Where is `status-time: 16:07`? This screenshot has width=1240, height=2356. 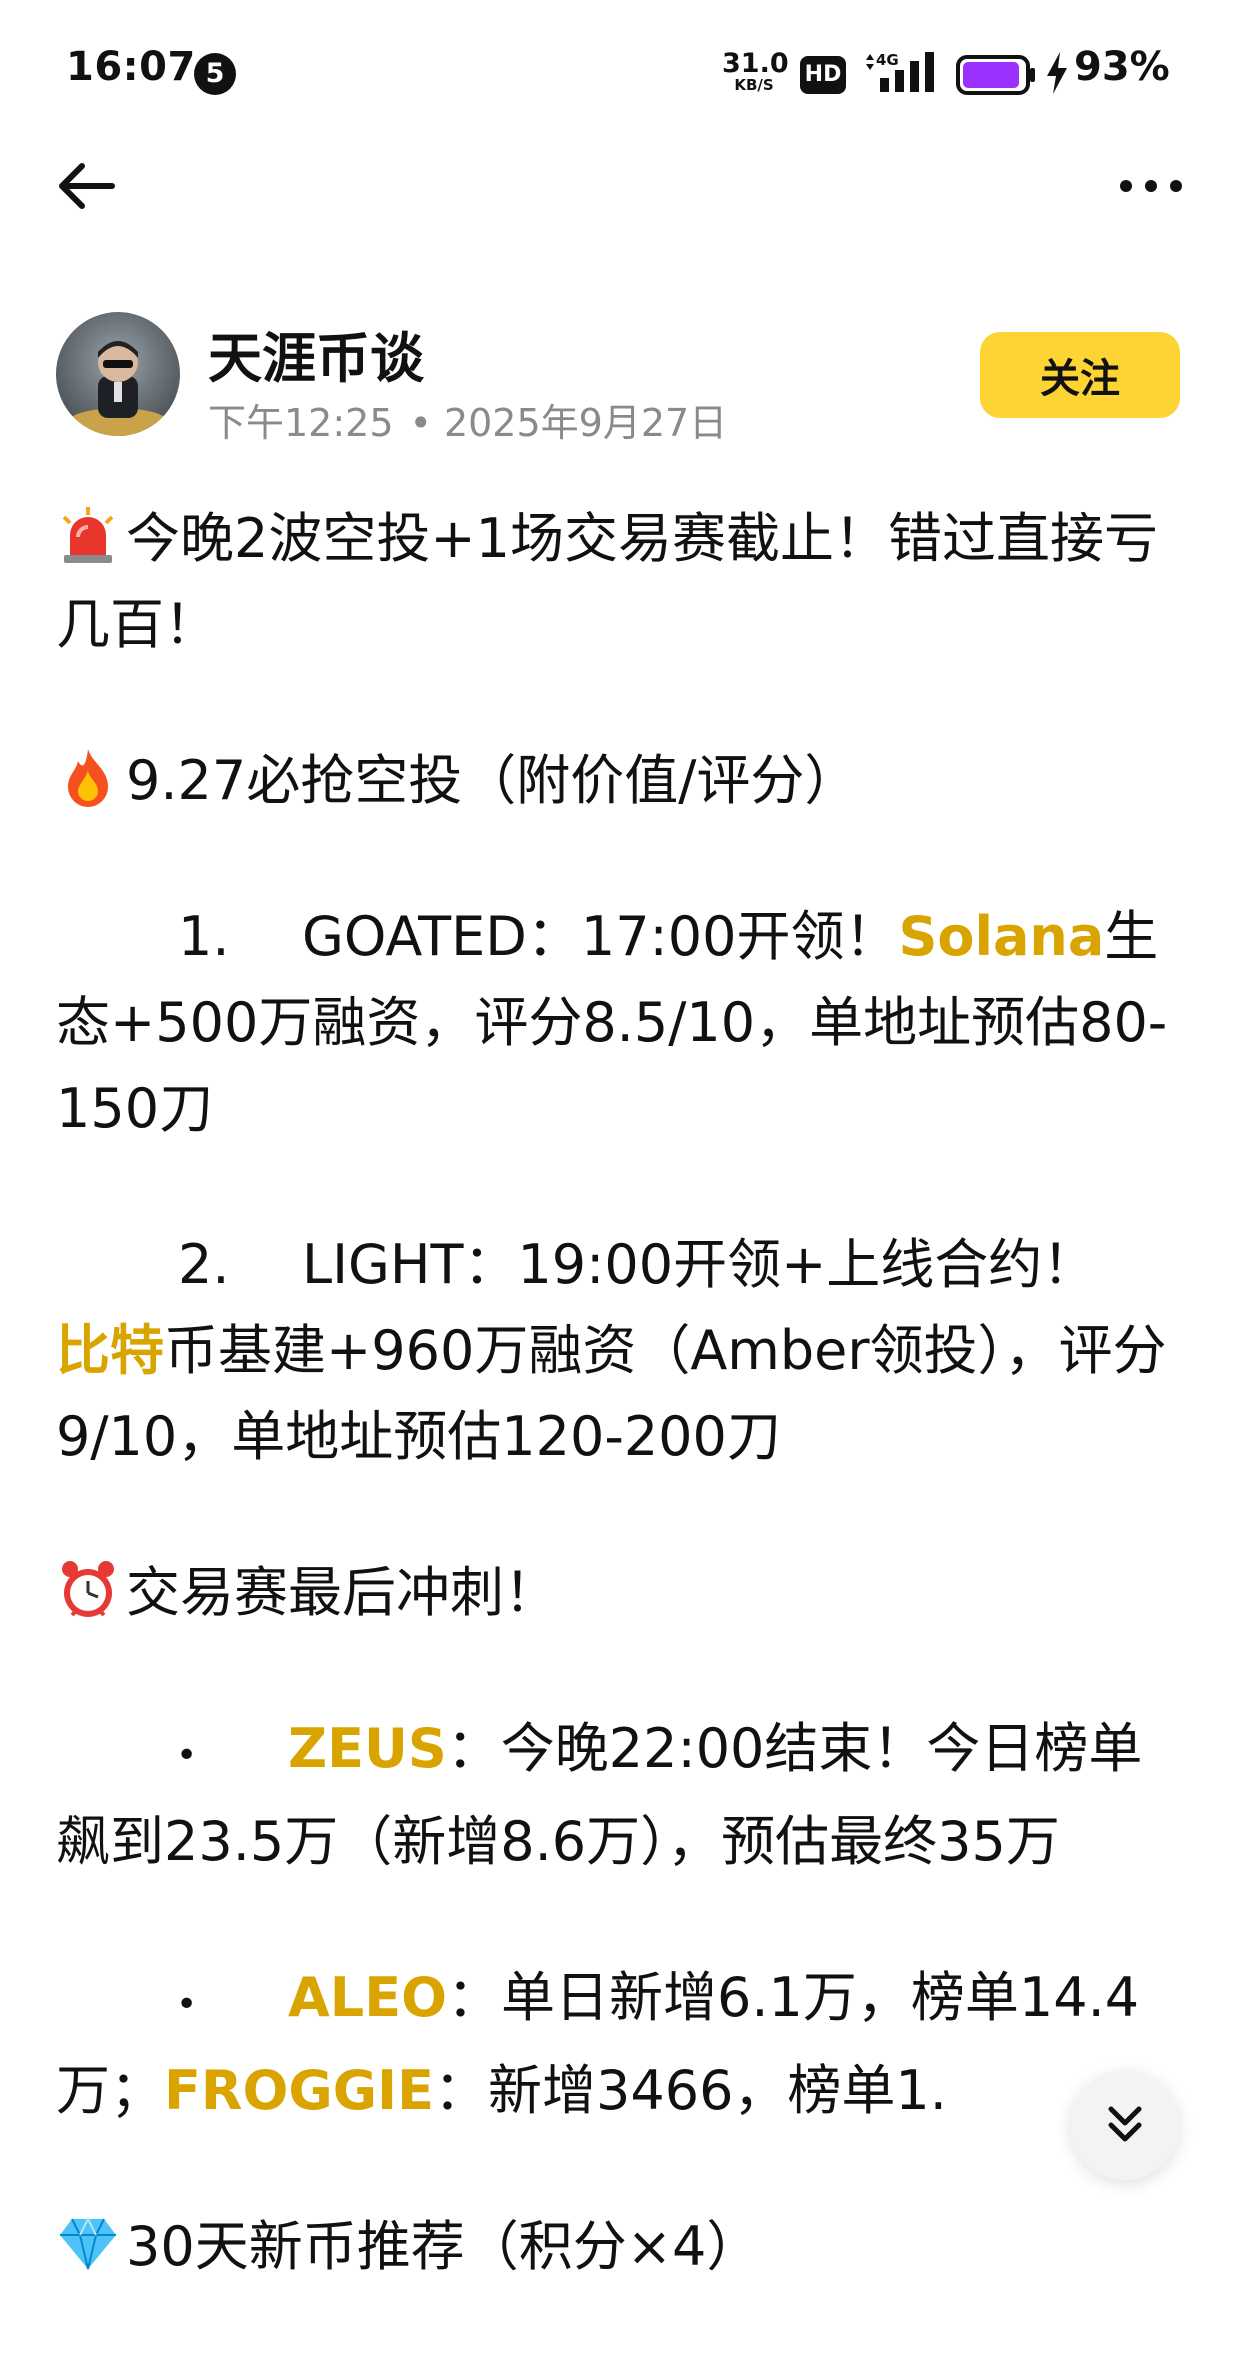 status-time: 16:07 is located at coordinates (131, 67).